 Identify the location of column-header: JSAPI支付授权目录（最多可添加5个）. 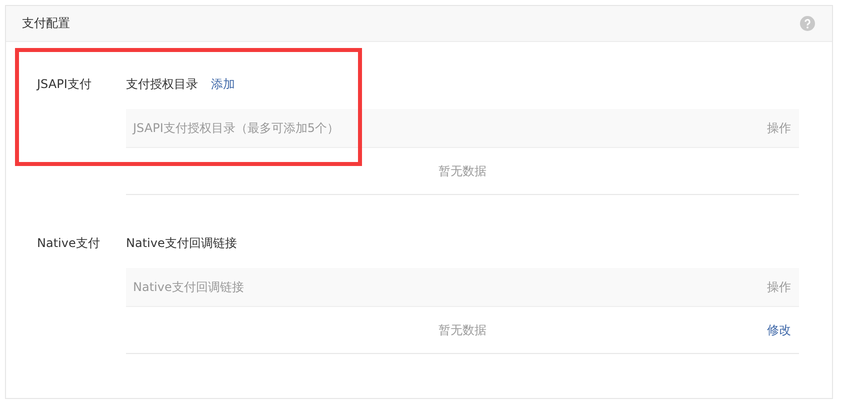
(236, 128).